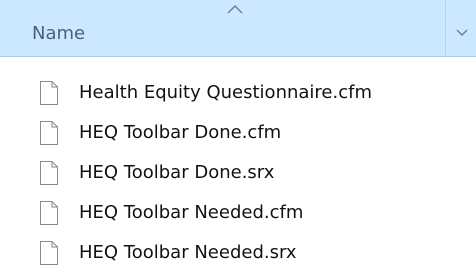 The image size is (476, 275). I want to click on file-row: HEQ Toolbar Needed.srx, so click(238, 253).